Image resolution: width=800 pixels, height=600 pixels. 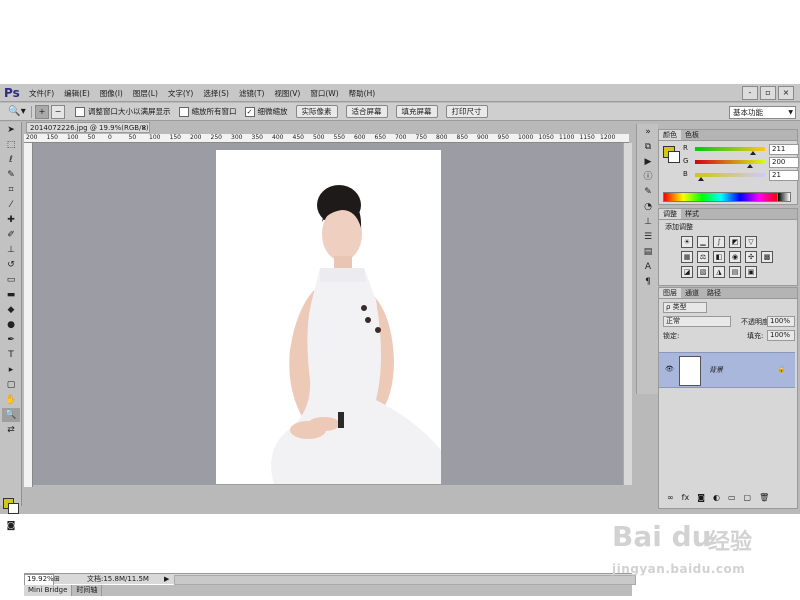 What do you see at coordinates (685, 307) in the screenshot?
I see `layer-filter-select: ρ 类型` at bounding box center [685, 307].